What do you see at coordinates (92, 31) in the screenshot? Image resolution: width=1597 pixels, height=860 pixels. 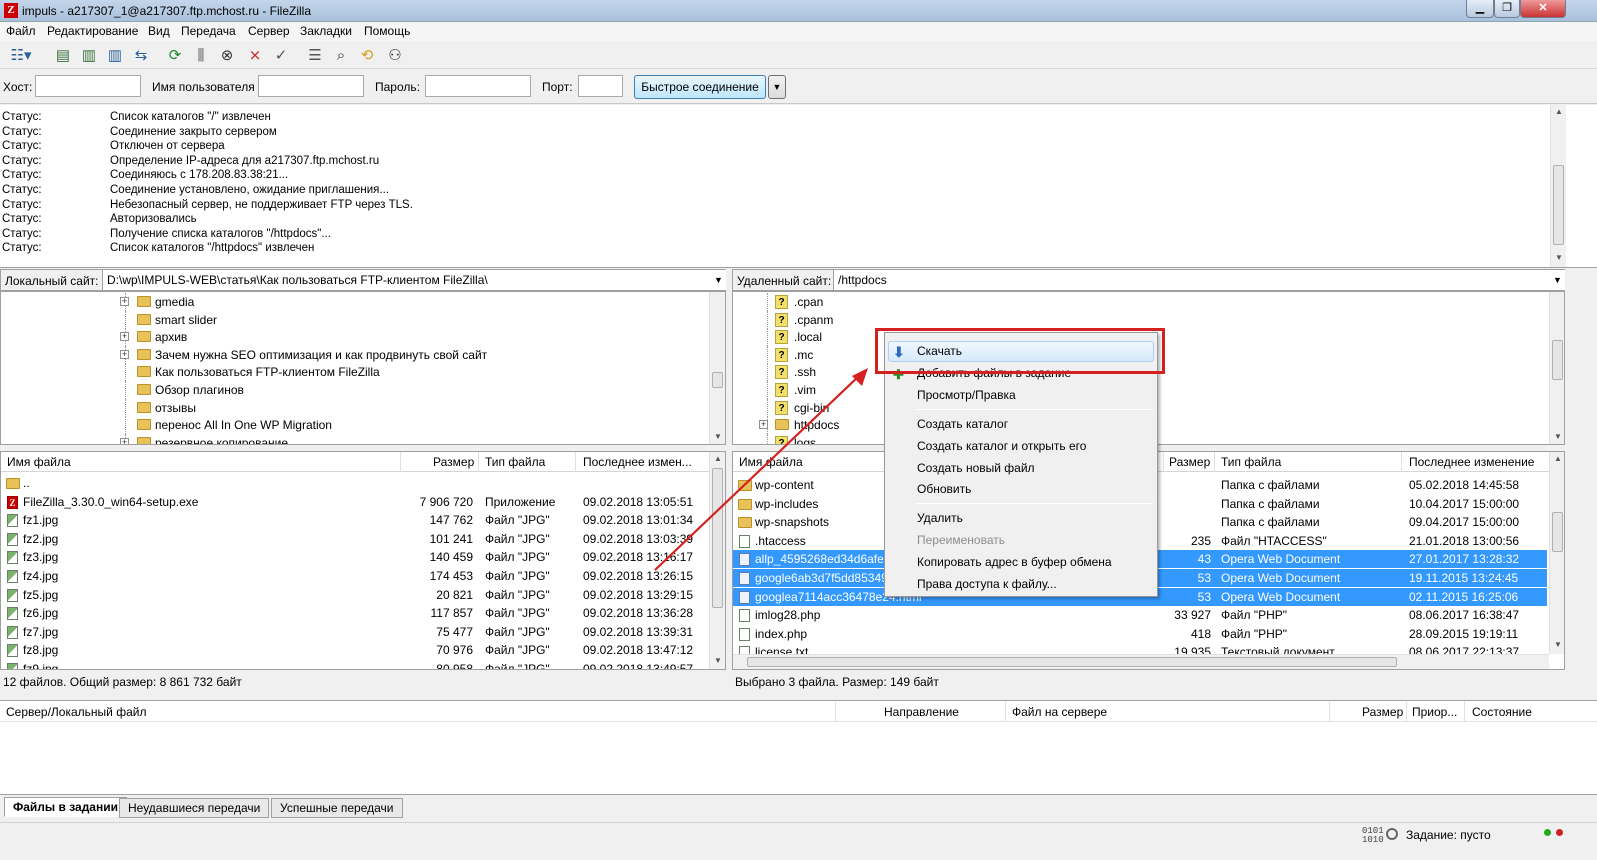 I see `menu-edit: Редактирование` at bounding box center [92, 31].